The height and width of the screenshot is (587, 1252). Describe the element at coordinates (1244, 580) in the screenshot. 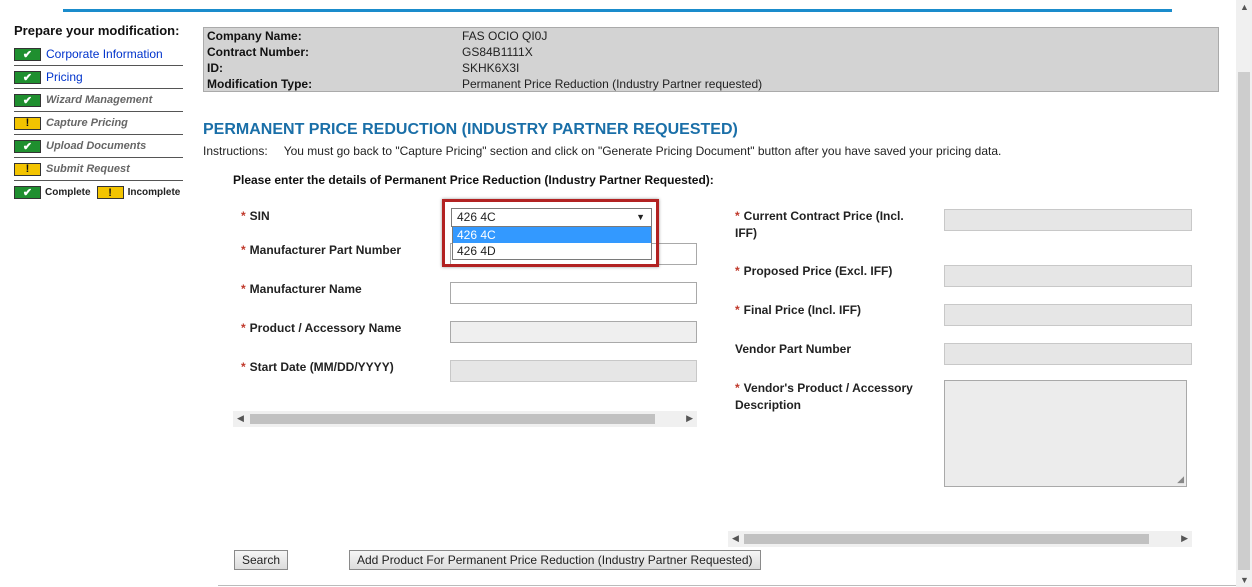

I see `scroll-down-arrow-icon: ▼` at that location.